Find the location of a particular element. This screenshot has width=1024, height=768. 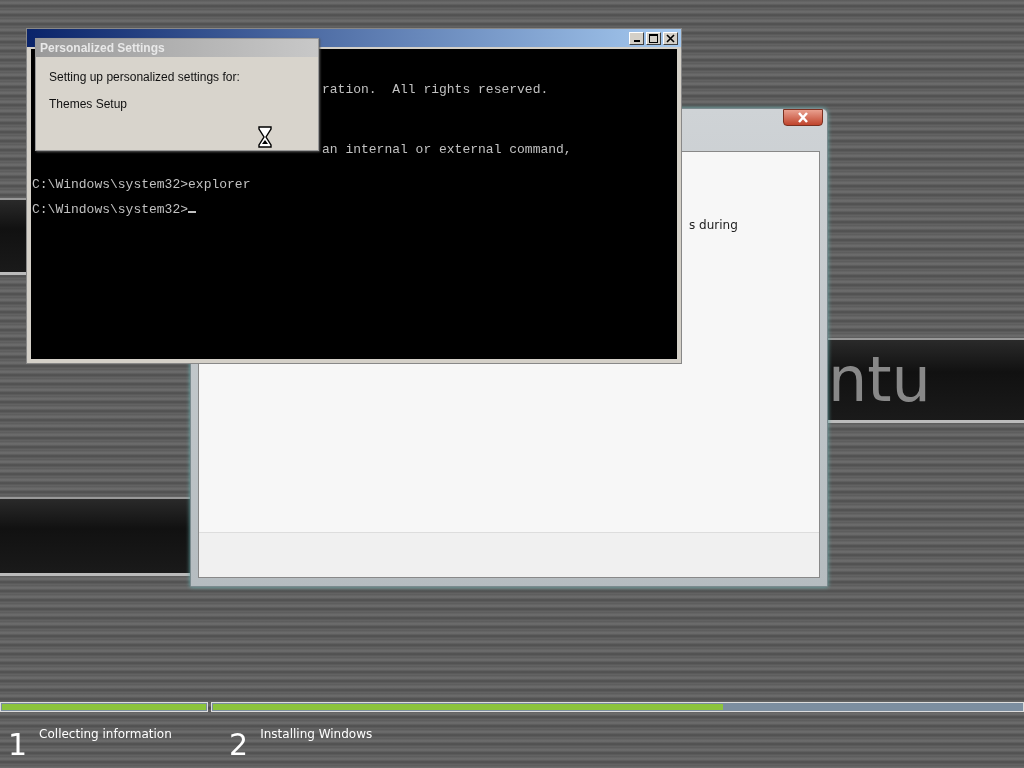

hourglass-icon is located at coordinates (265, 137).